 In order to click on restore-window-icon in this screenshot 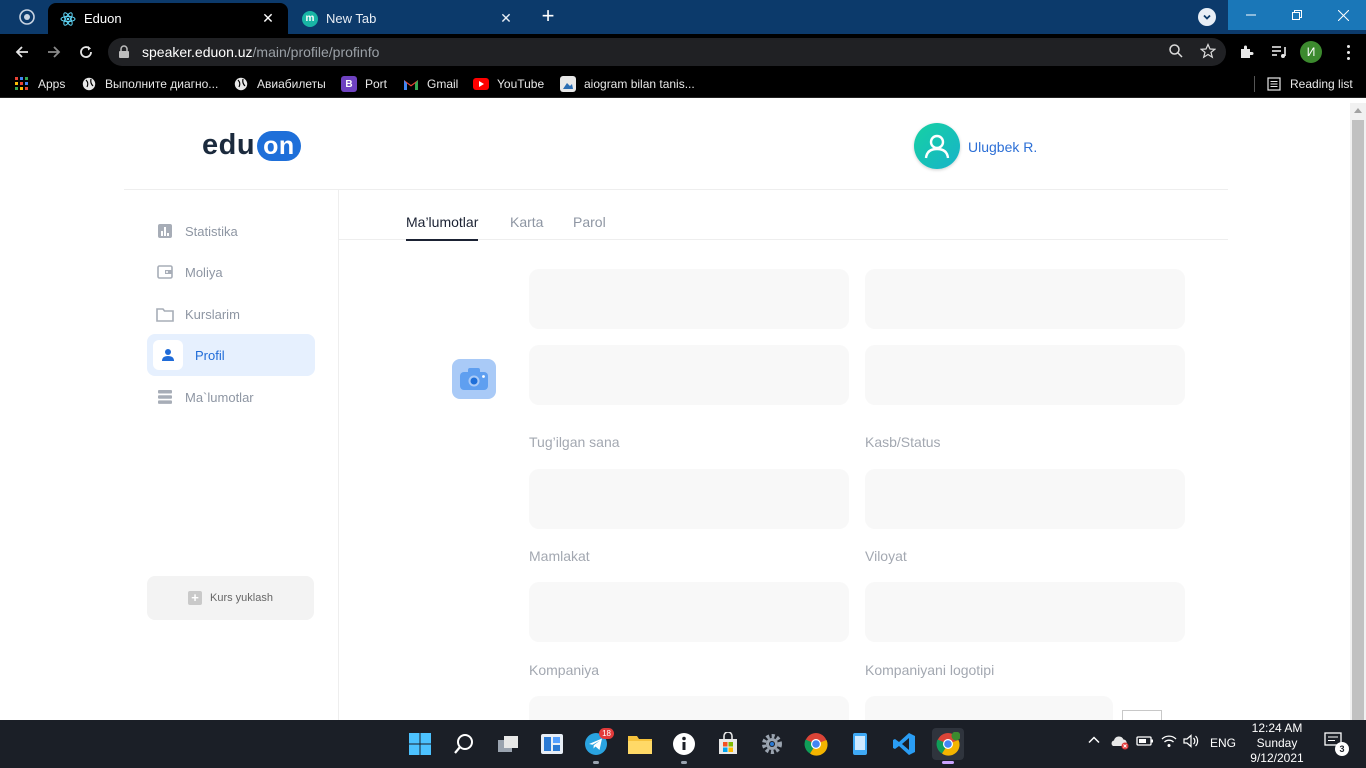, I will do `click(1297, 15)`.